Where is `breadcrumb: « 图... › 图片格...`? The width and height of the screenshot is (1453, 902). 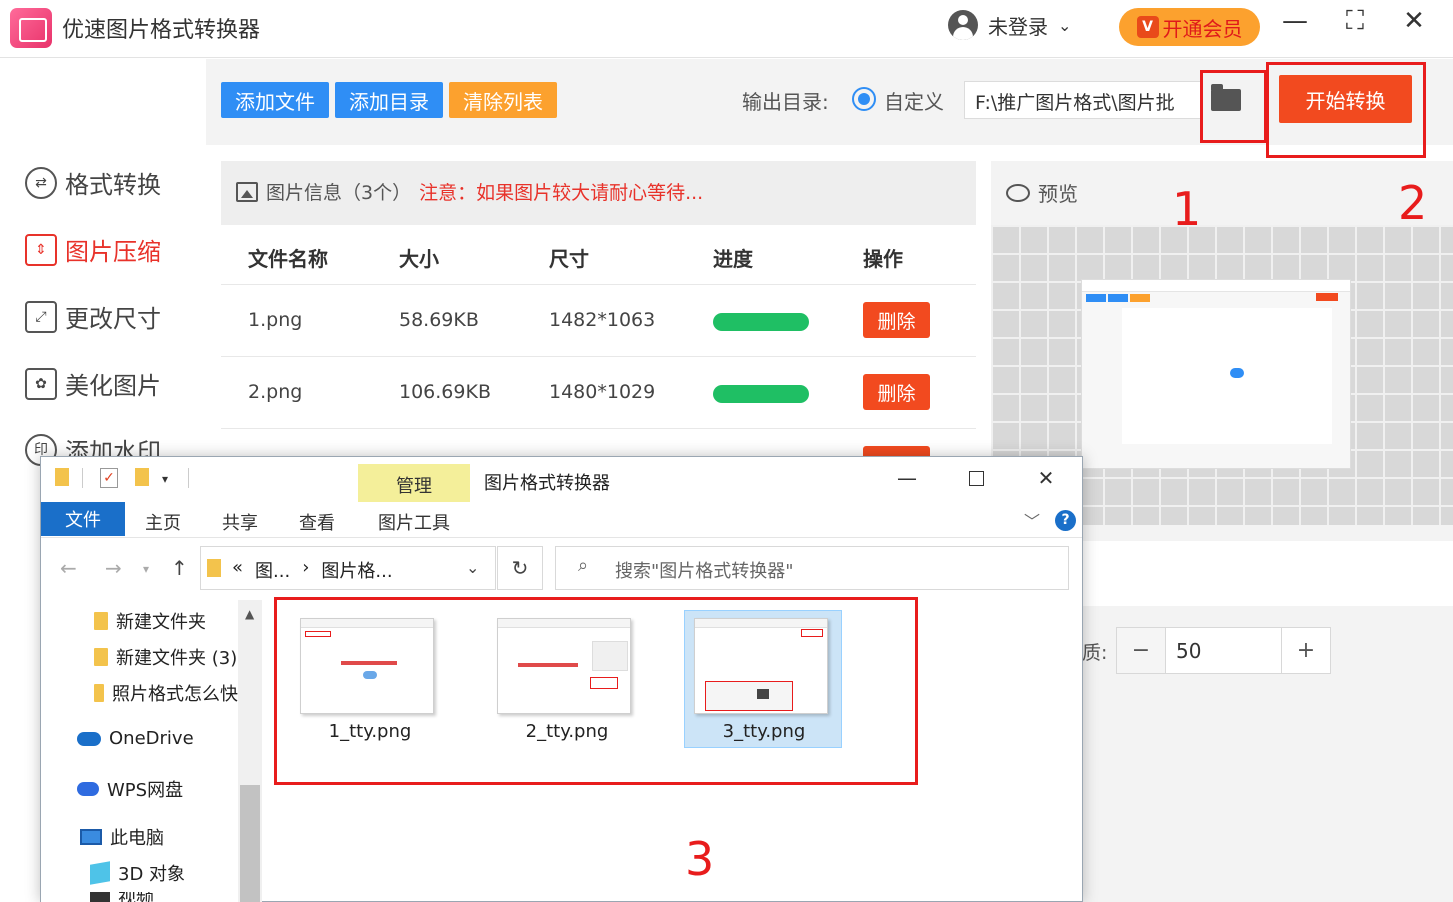
breadcrumb: « 图... › 图片格... is located at coordinates (312, 570).